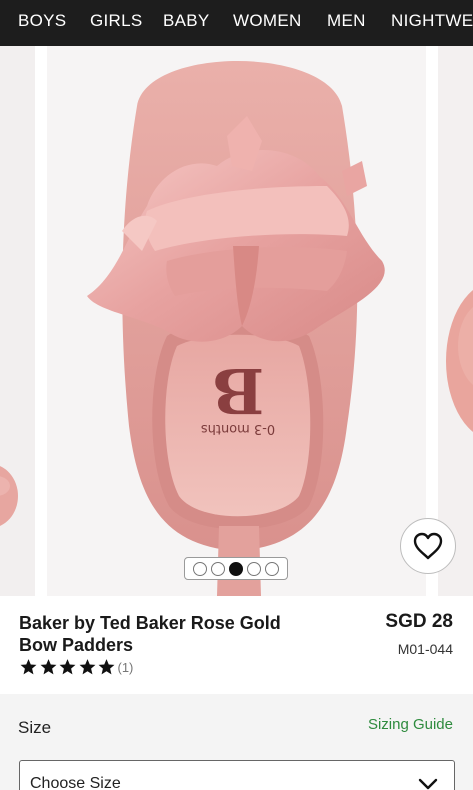 This screenshot has height=790, width=473. What do you see at coordinates (425, 649) in the screenshot?
I see `product-sku: M01-044` at bounding box center [425, 649].